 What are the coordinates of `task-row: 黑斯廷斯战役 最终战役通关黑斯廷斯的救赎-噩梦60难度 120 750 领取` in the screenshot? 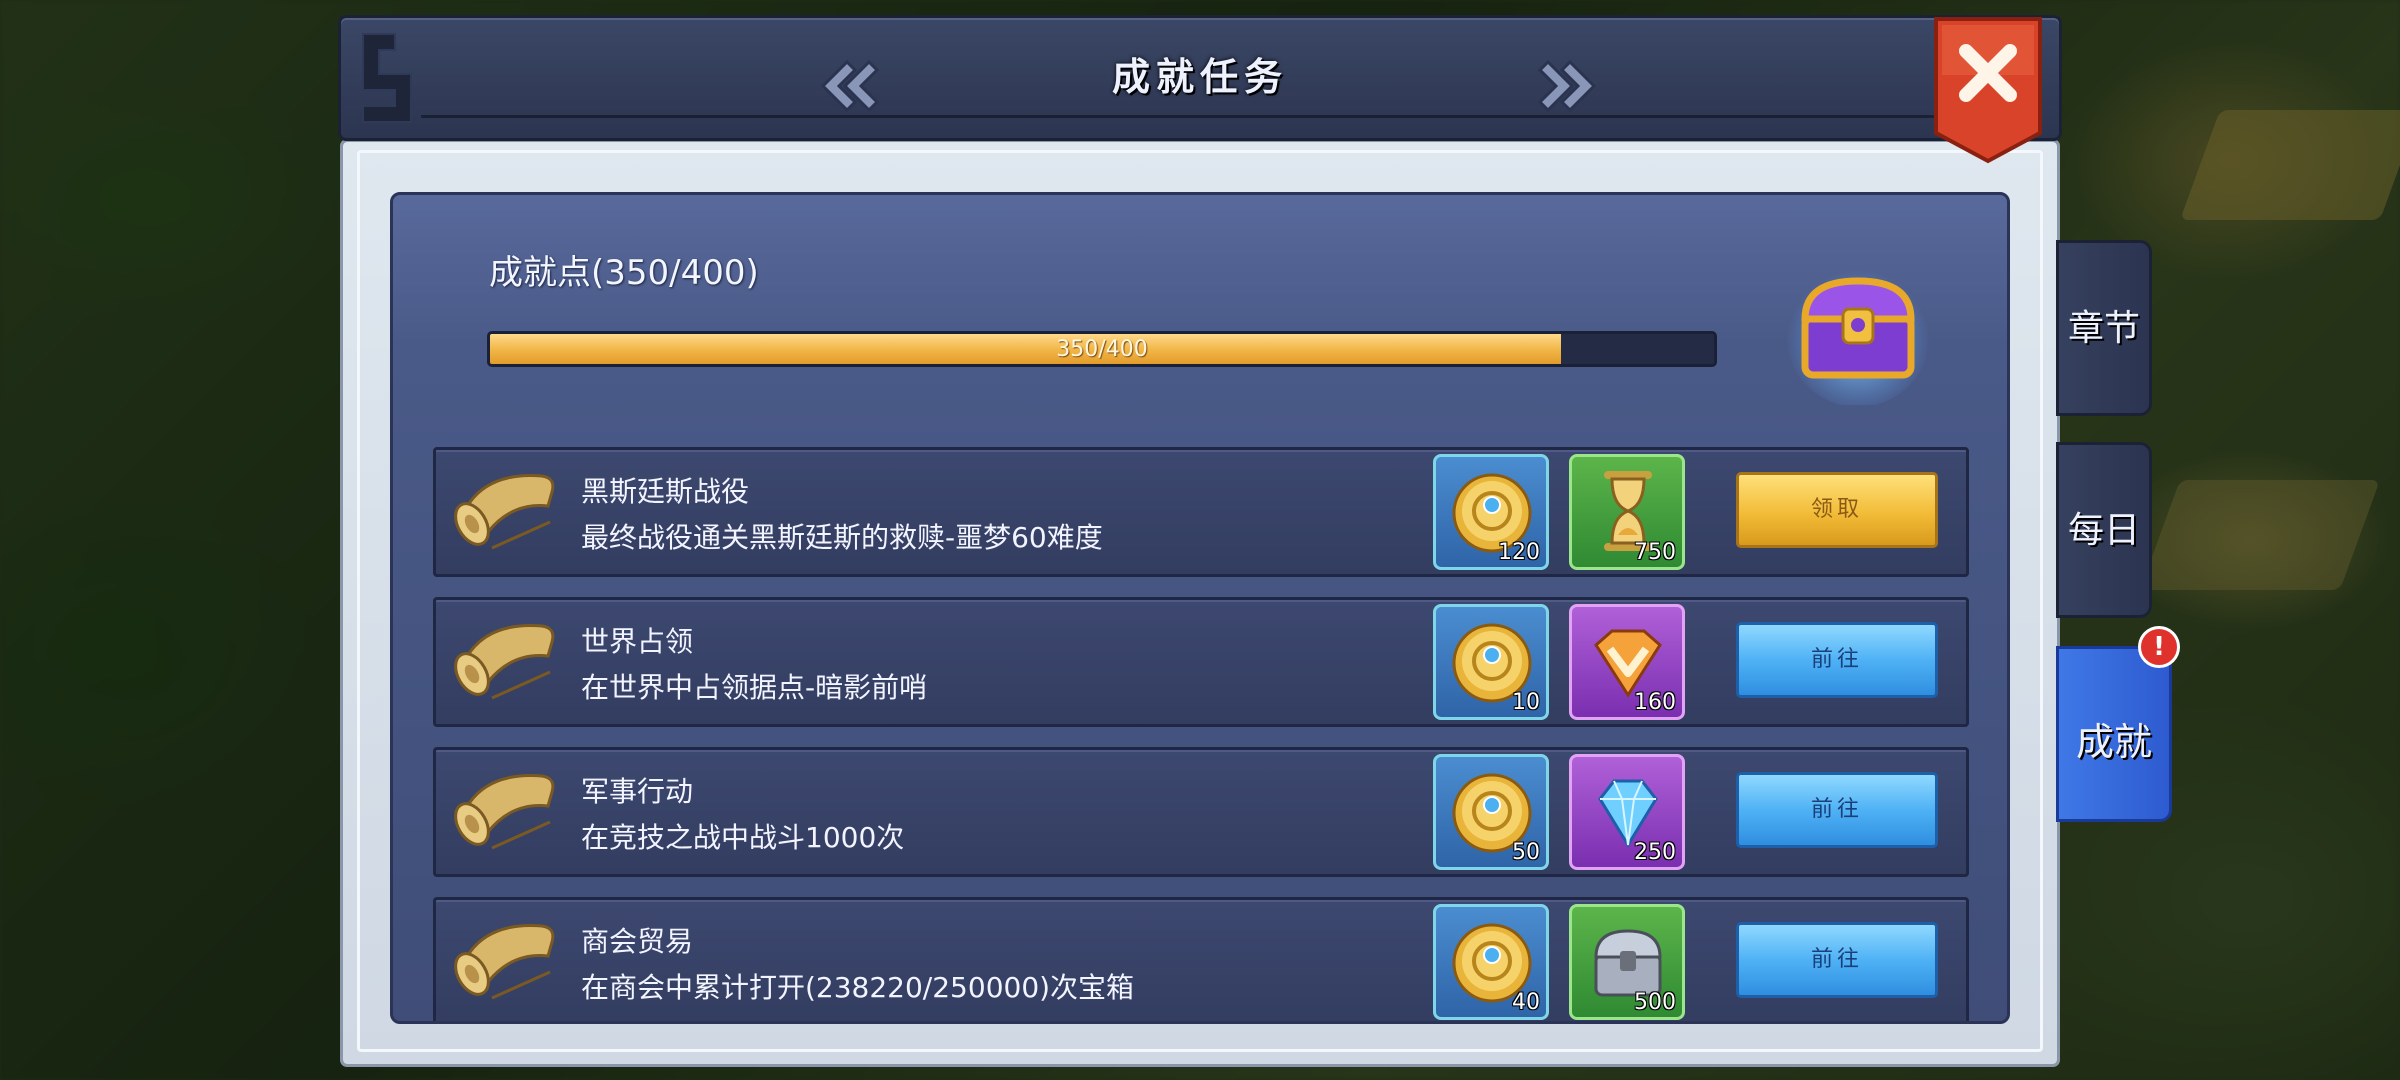 It's located at (1201, 512).